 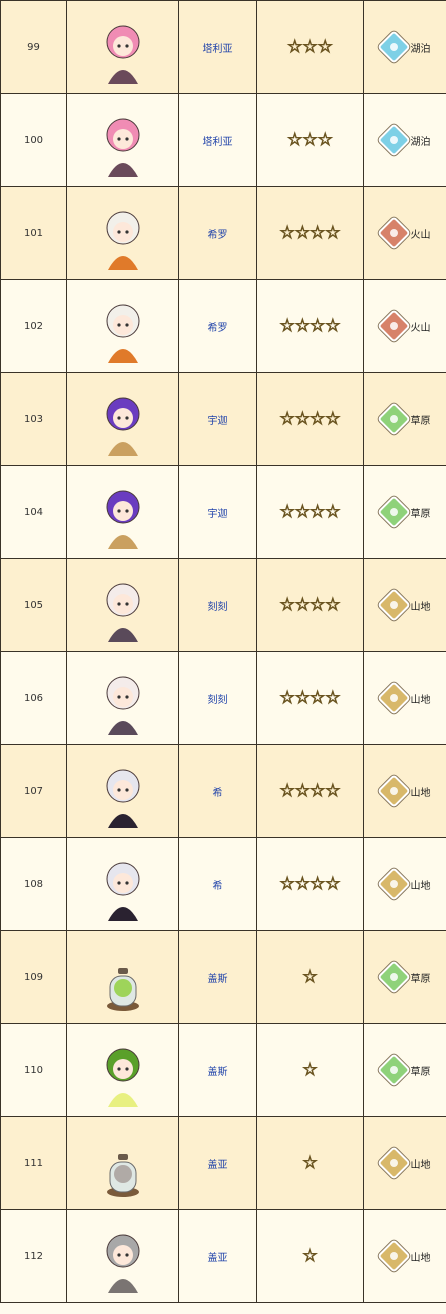 What do you see at coordinates (33, 698) in the screenshot?
I see `pet-number: 106` at bounding box center [33, 698].